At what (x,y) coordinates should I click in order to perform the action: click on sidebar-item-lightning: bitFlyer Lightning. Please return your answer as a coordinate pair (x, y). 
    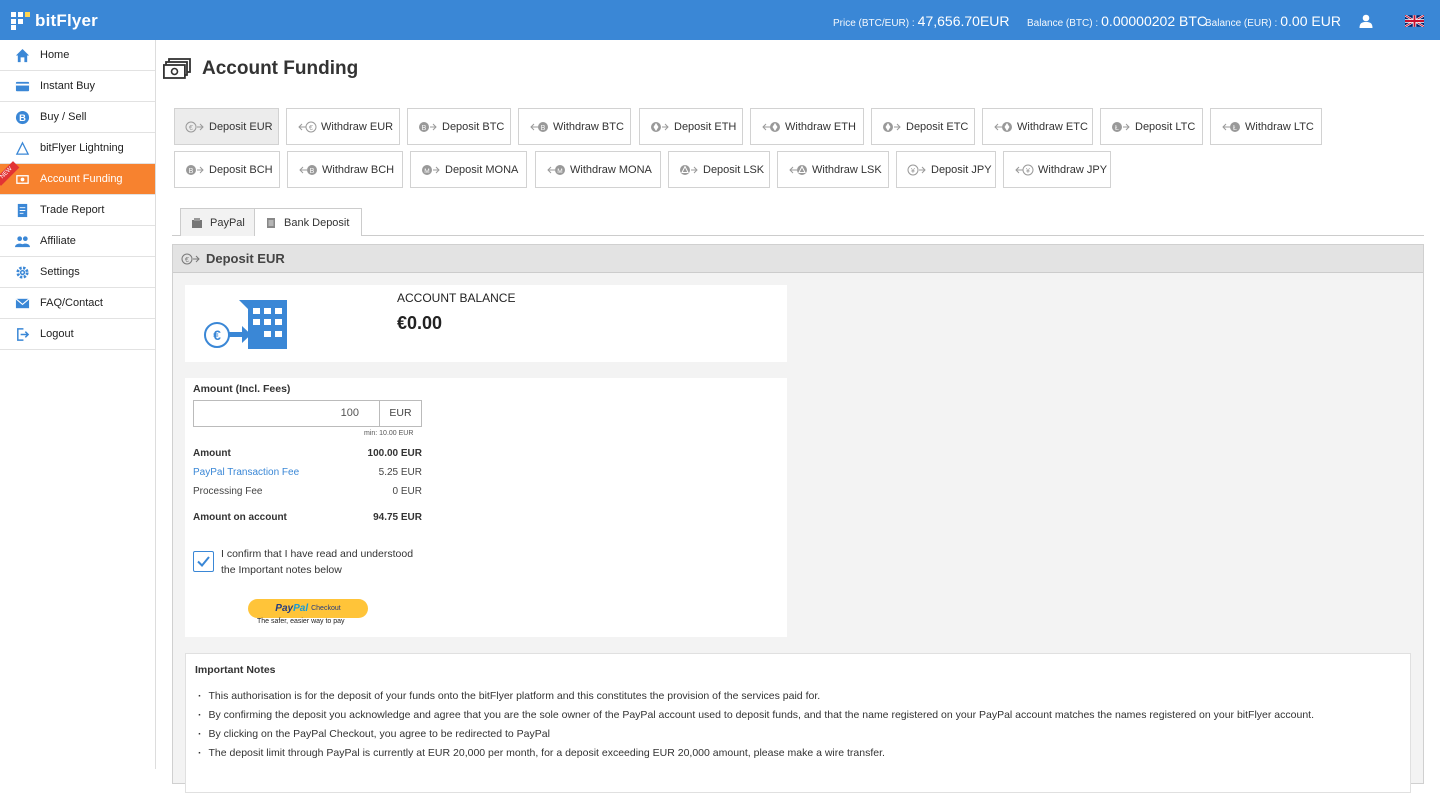
    Looking at the image, I should click on (77, 148).